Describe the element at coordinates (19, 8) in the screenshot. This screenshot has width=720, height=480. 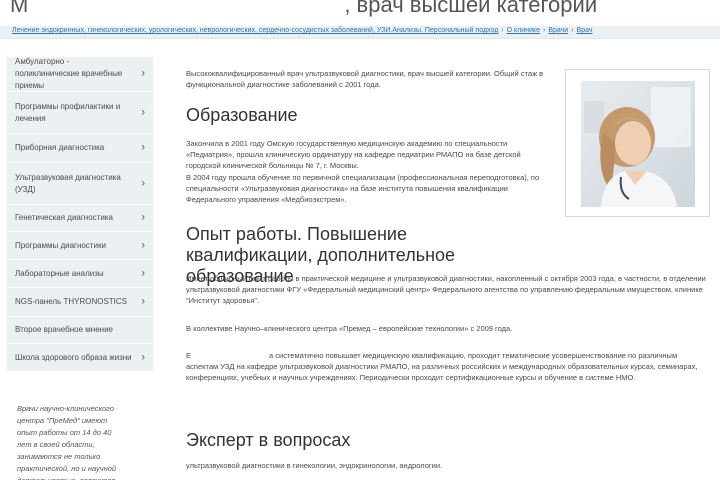
I see `page-title-prefix: М` at that location.